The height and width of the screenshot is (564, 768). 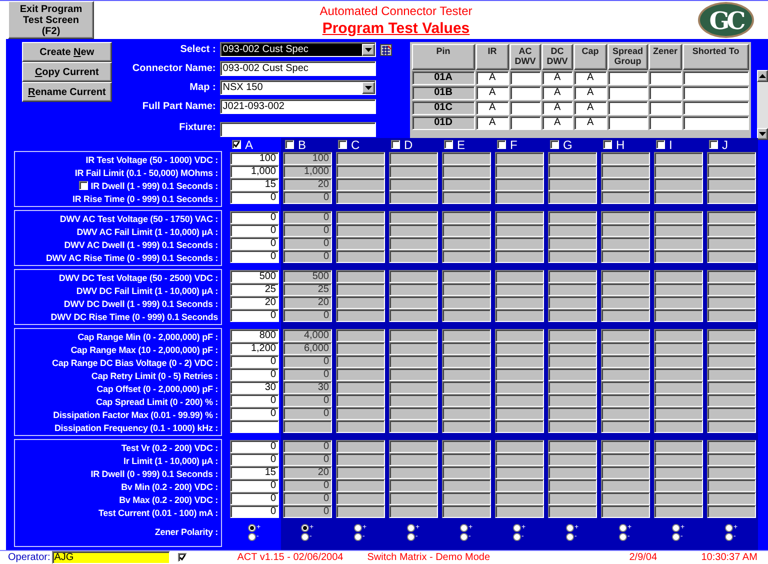 I want to click on operator-field: AJG, so click(x=111, y=557).